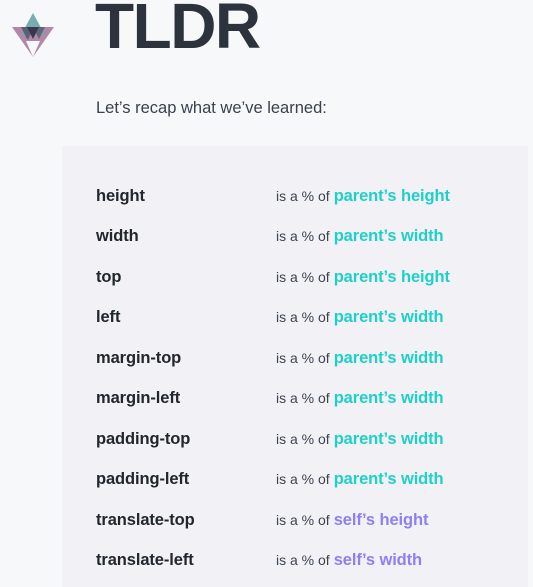  What do you see at coordinates (143, 479) in the screenshot?
I see `css-property-name: padding-left` at bounding box center [143, 479].